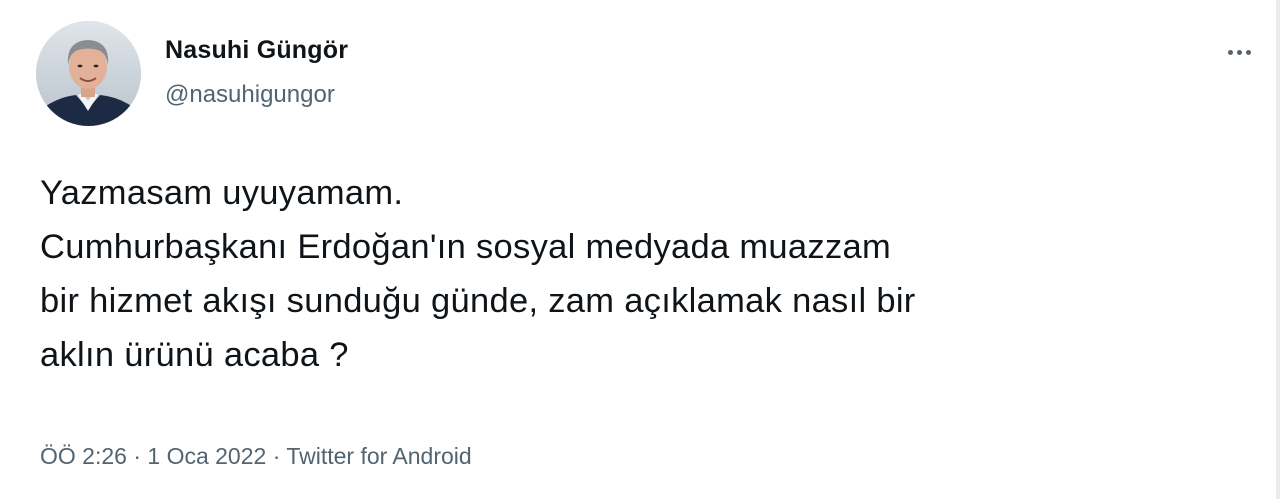 The image size is (1280, 499). Describe the element at coordinates (1240, 52) in the screenshot. I see `more-options-button` at that location.